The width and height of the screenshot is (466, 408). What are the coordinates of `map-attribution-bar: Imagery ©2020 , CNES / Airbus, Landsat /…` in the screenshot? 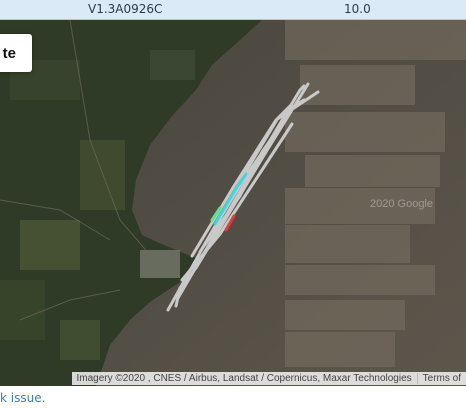 It's located at (268, 378).